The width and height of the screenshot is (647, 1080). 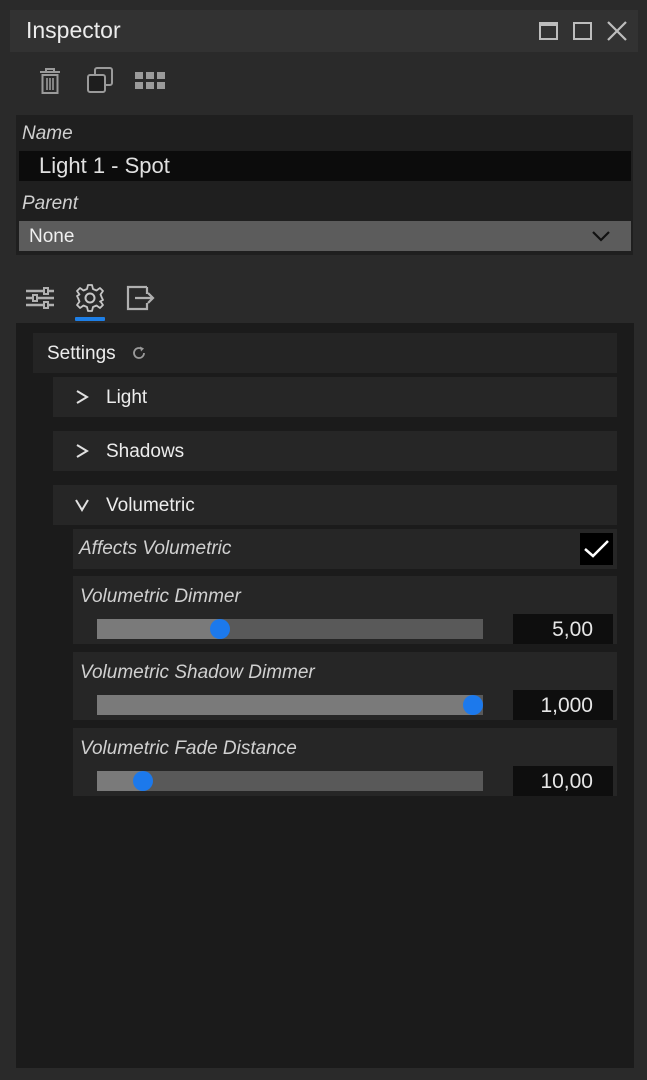 What do you see at coordinates (142, 781) in the screenshot?
I see `volumetric-fade-distance-slider-handle` at bounding box center [142, 781].